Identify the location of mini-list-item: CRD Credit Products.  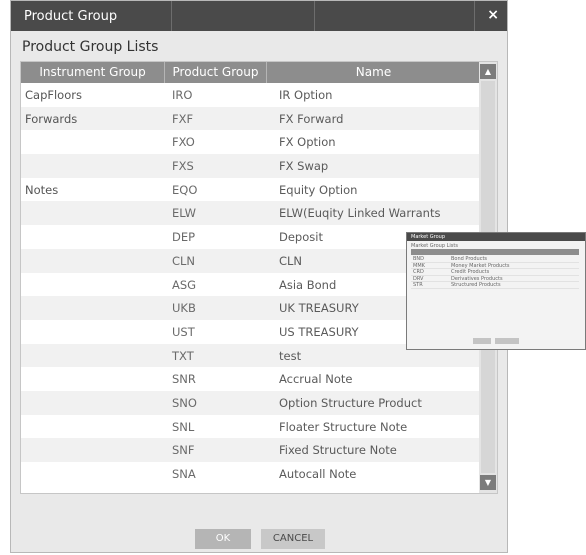
(495, 272).